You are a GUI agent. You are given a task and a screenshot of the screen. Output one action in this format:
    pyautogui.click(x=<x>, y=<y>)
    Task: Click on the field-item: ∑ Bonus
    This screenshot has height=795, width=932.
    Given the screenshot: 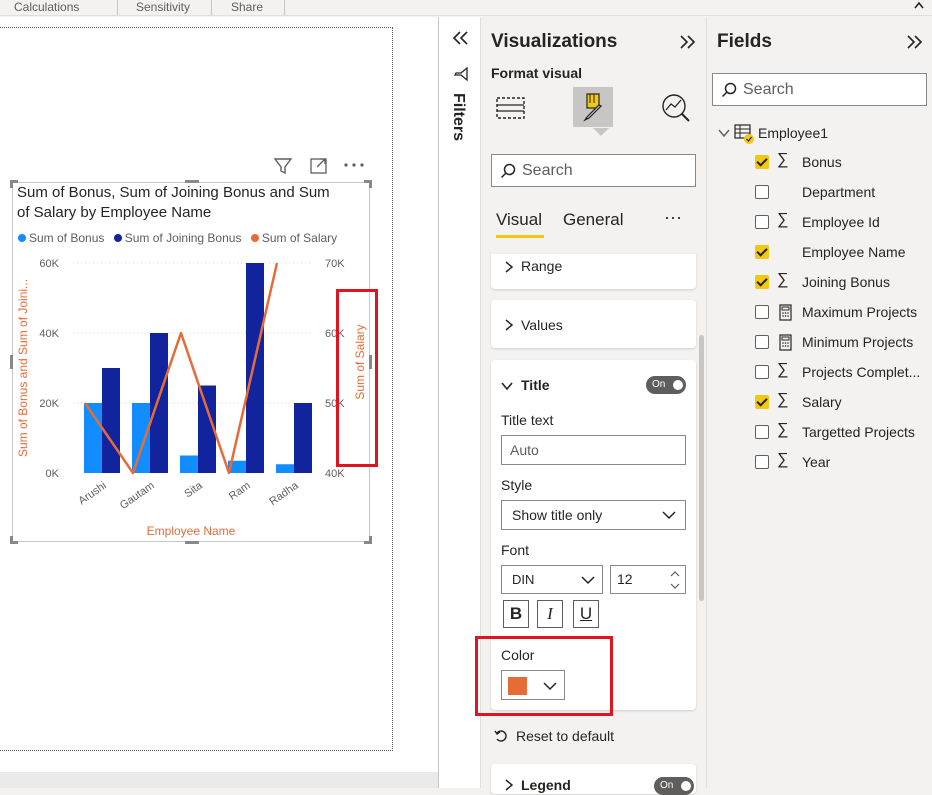 What is the action you would take?
    pyautogui.click(x=819, y=163)
    